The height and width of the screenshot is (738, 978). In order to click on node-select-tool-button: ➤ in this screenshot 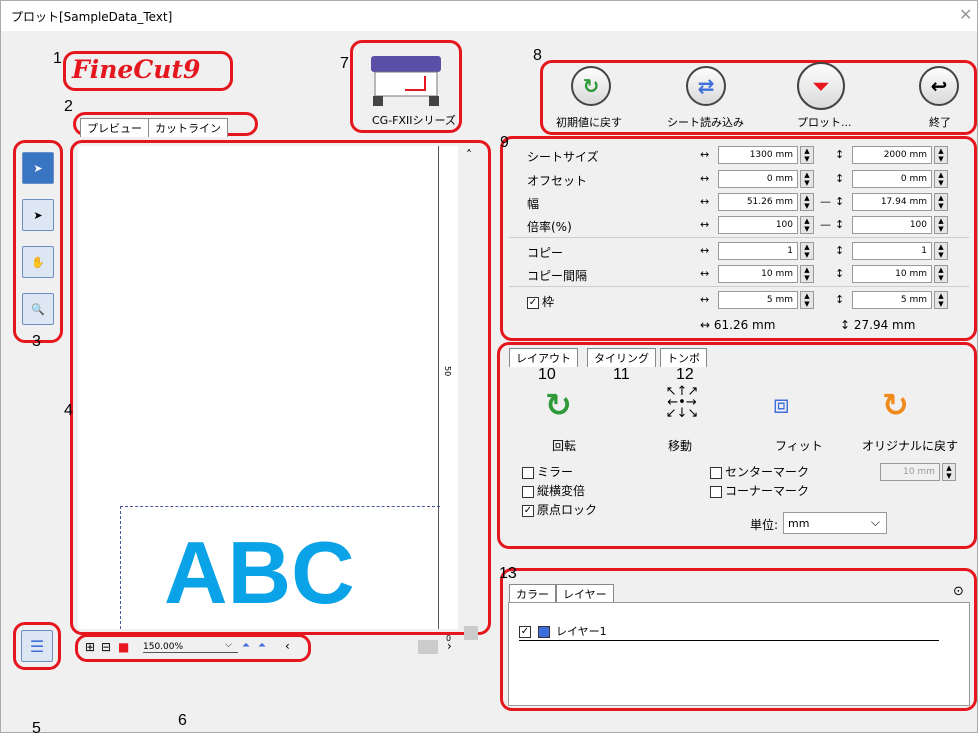, I will do `click(38, 215)`.